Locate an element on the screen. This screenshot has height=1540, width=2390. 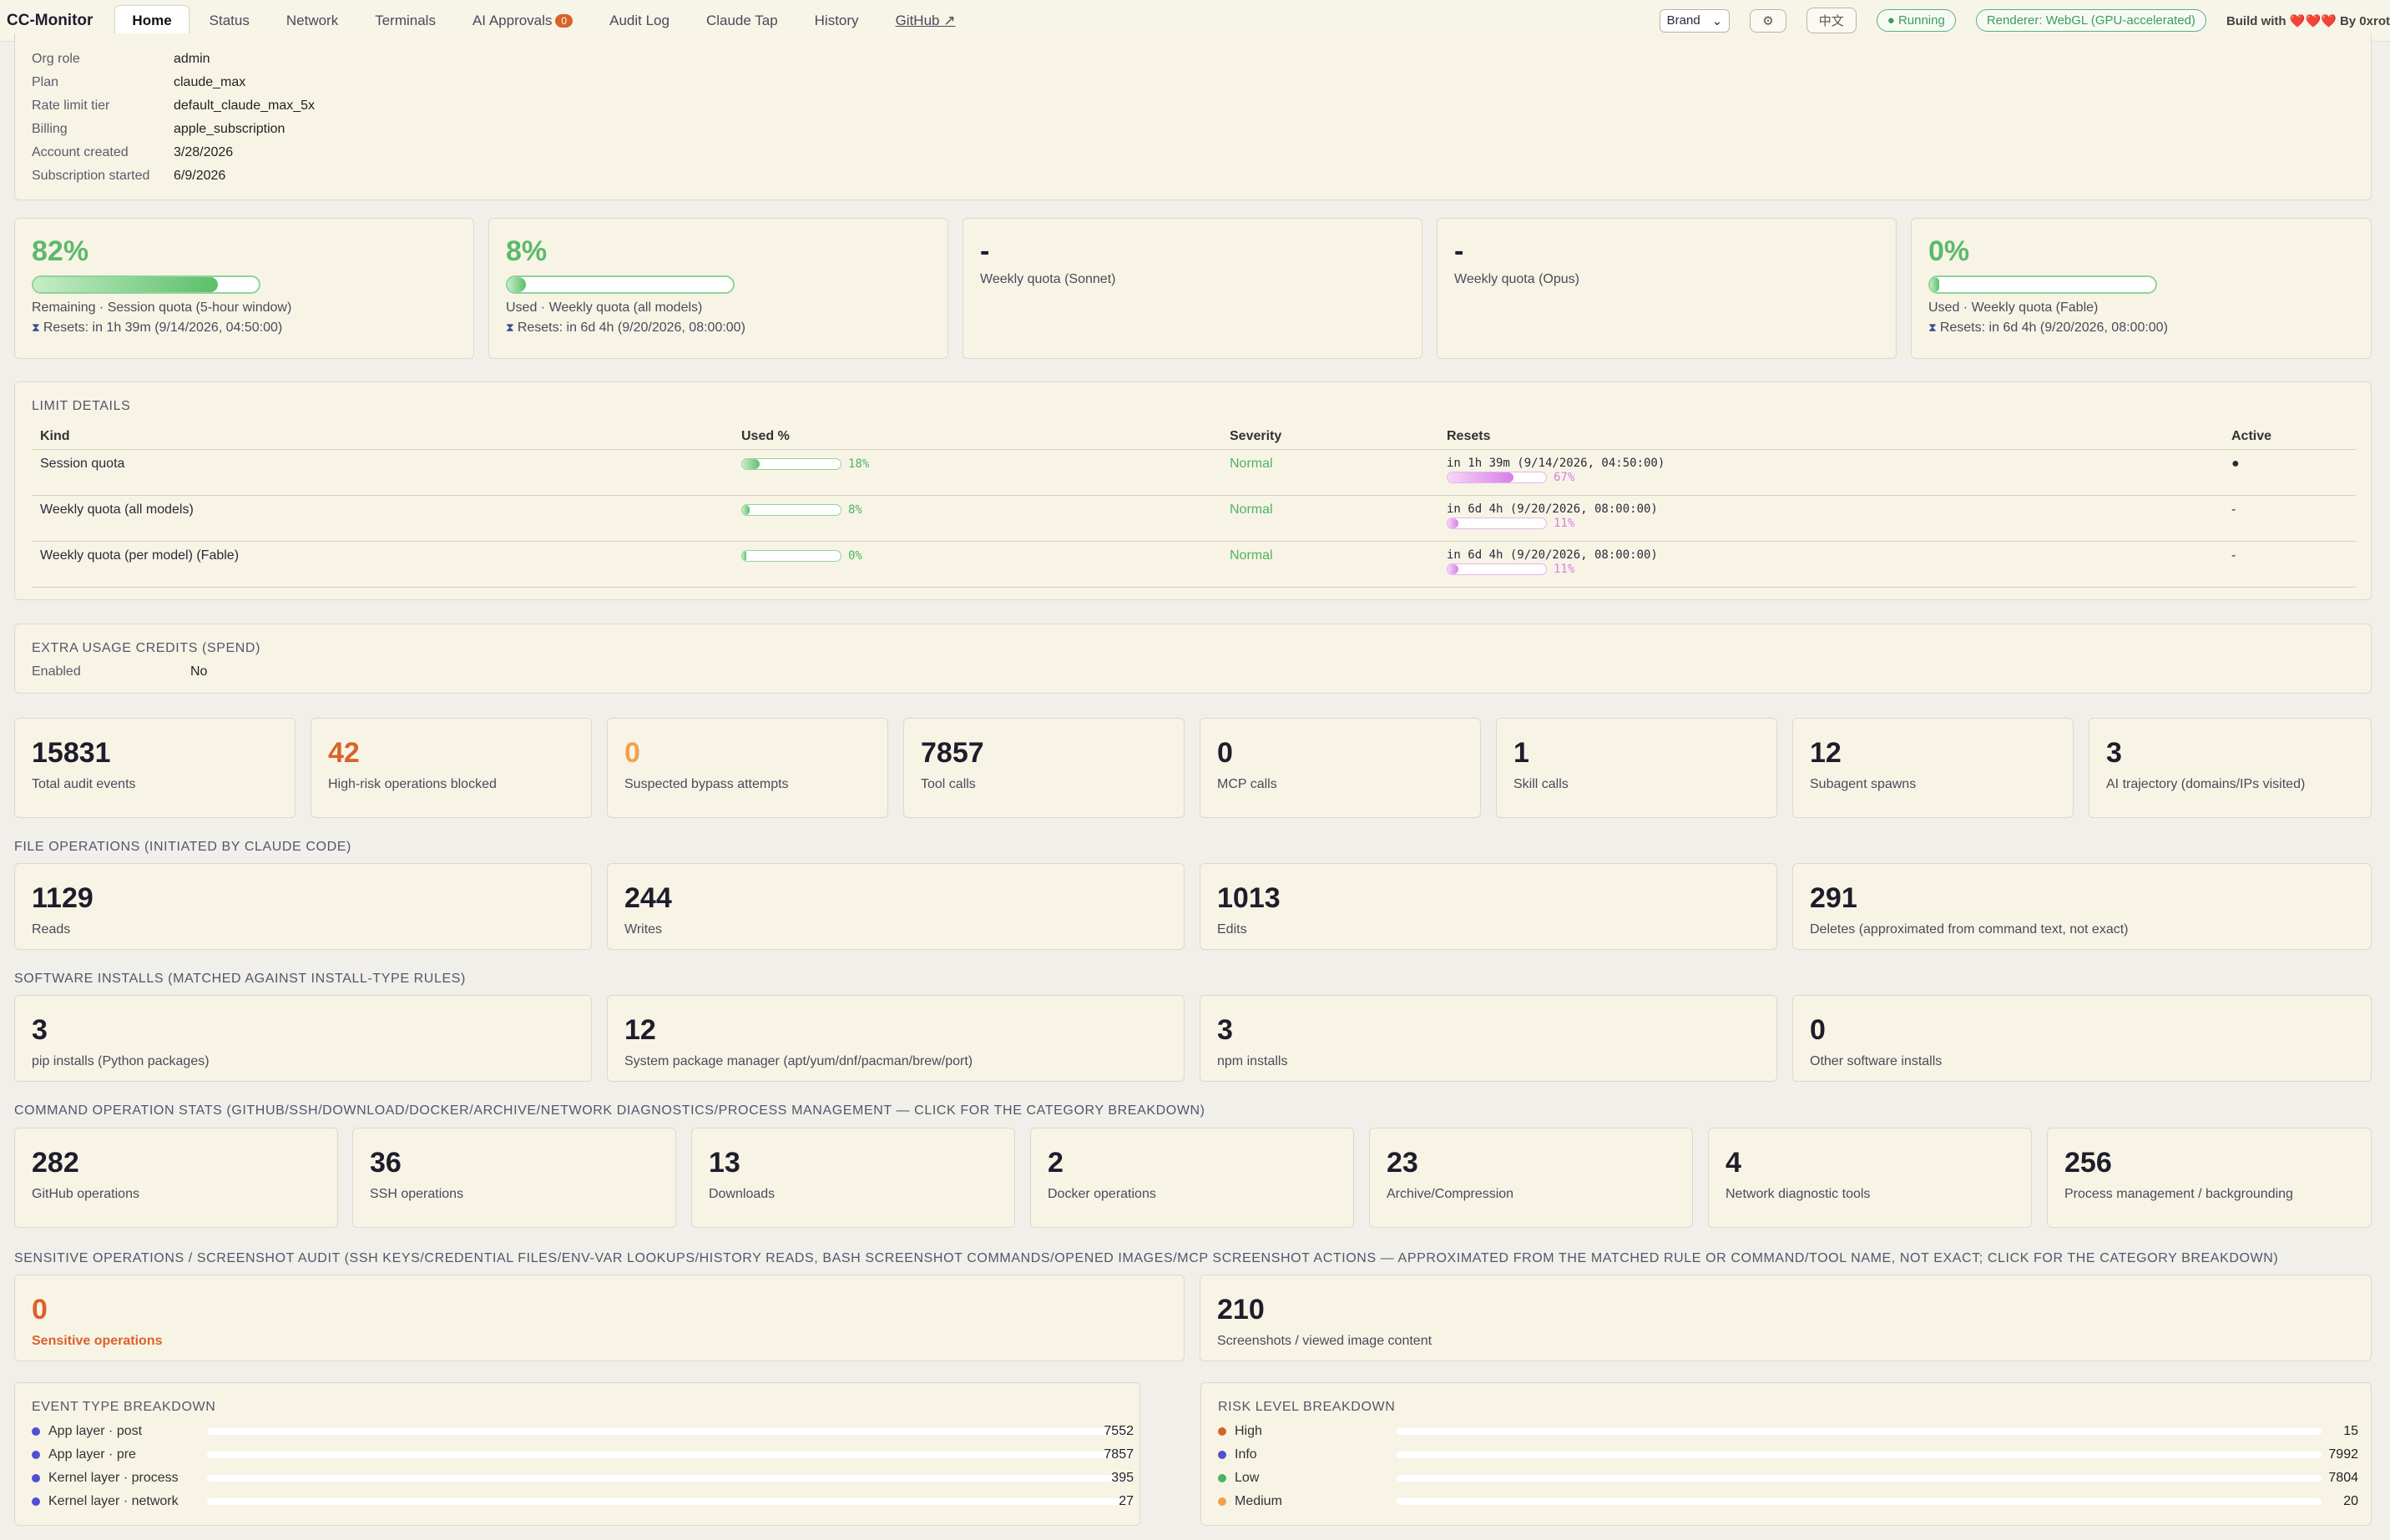
file-op-card-edits: 1013 Edits is located at coordinates (1488, 907).